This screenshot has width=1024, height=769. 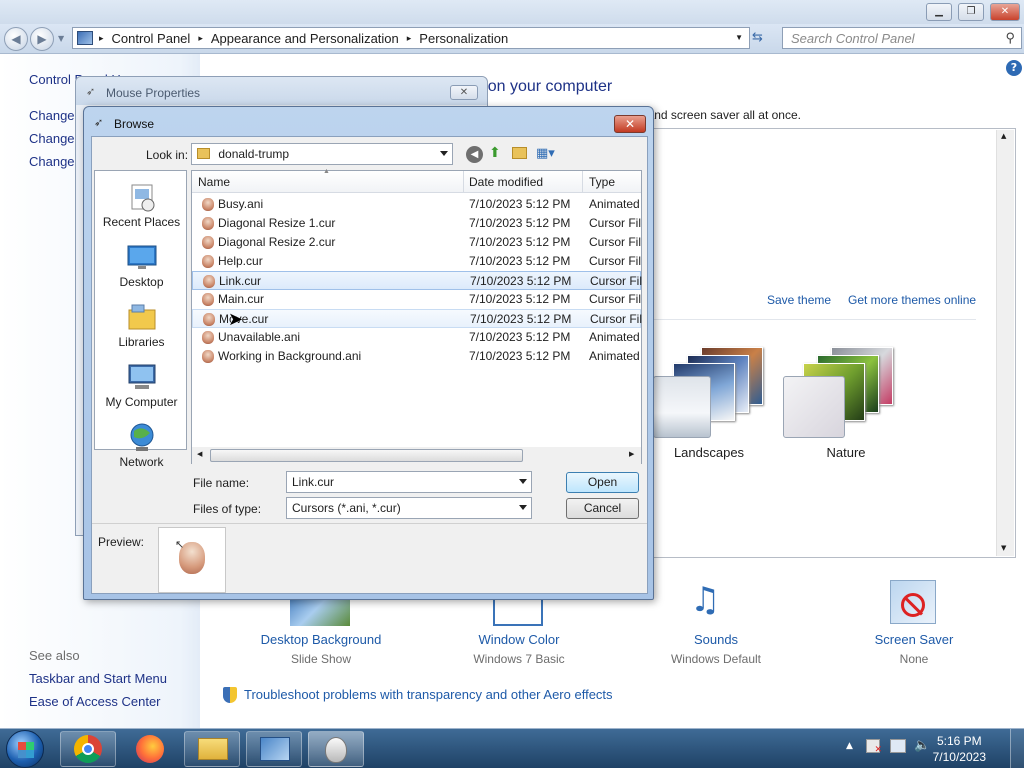 What do you see at coordinates (912, 300) in the screenshot?
I see `get-more-themes-link: Get more themes online` at bounding box center [912, 300].